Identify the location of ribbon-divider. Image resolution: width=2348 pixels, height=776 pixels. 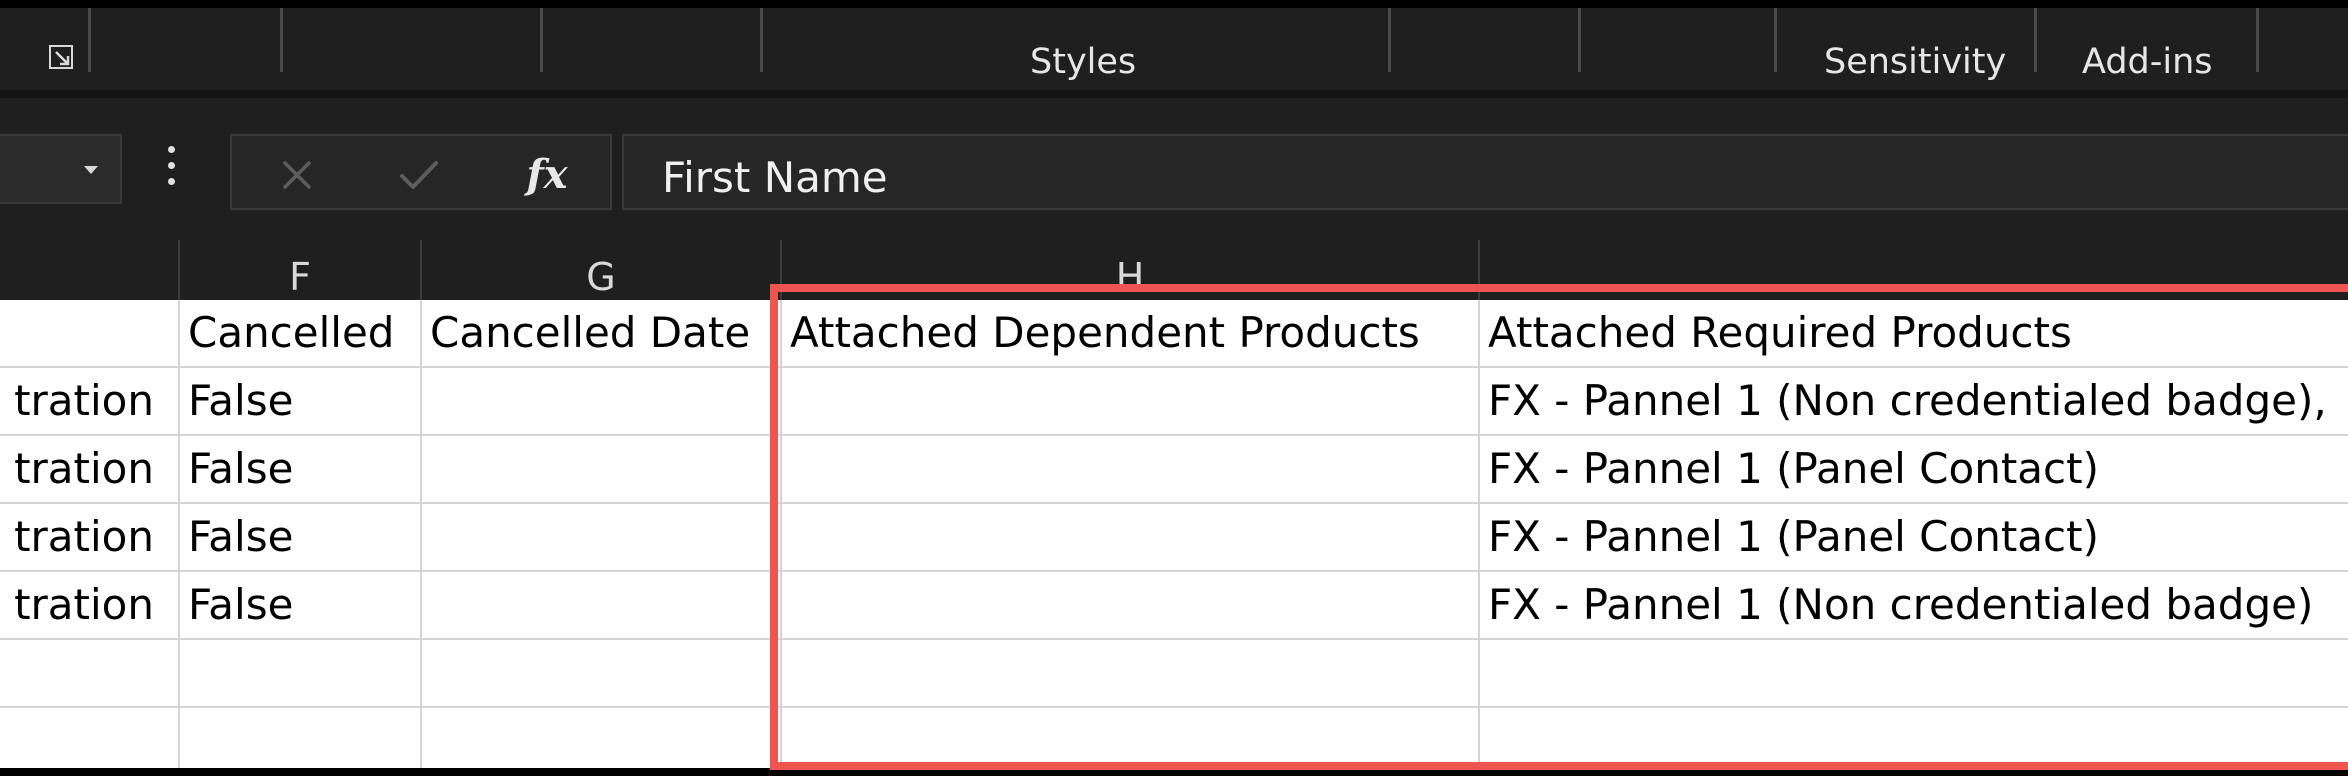
(1174, 94).